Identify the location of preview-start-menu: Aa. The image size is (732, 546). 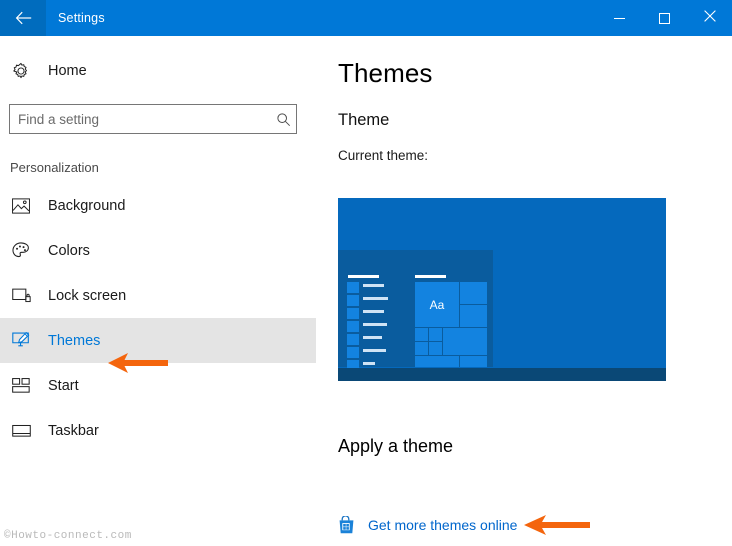
(415, 315).